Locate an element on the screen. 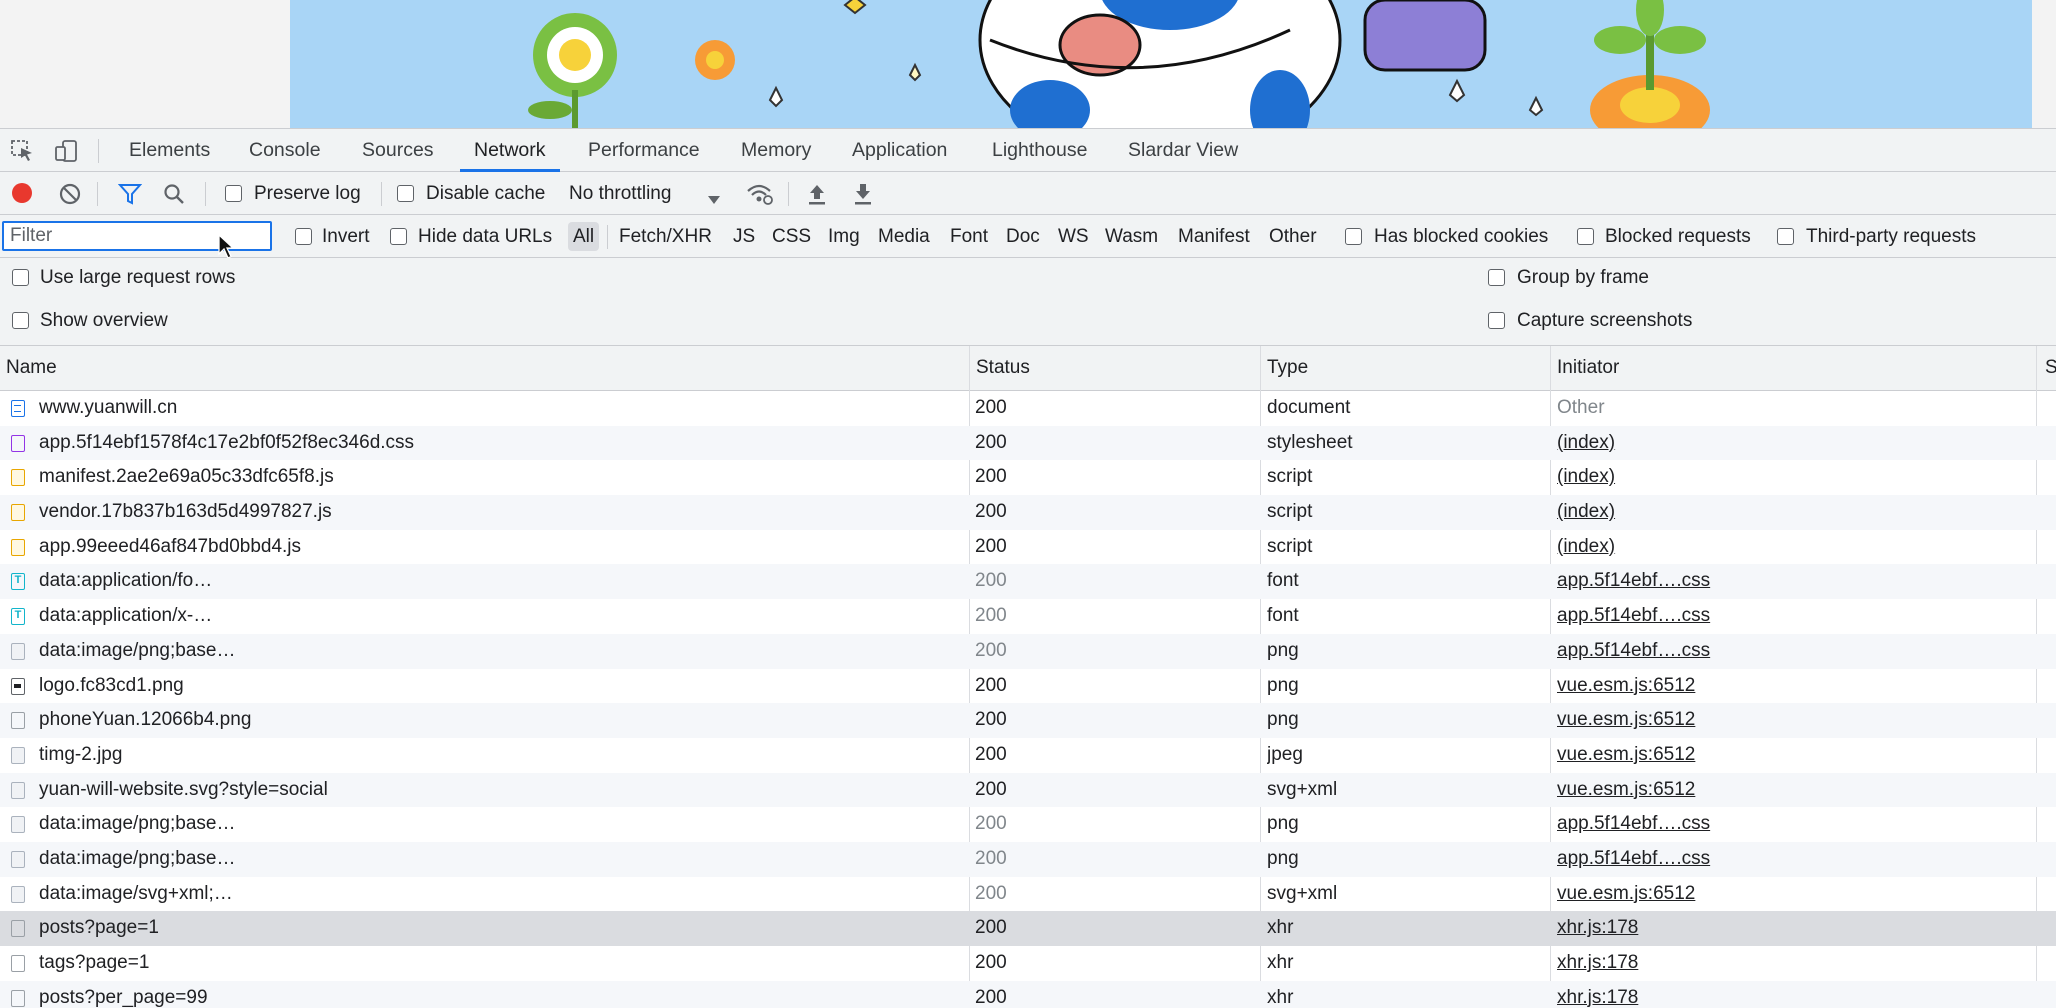 The image size is (2056, 1008). column-header-name: Name is located at coordinates (28, 368).